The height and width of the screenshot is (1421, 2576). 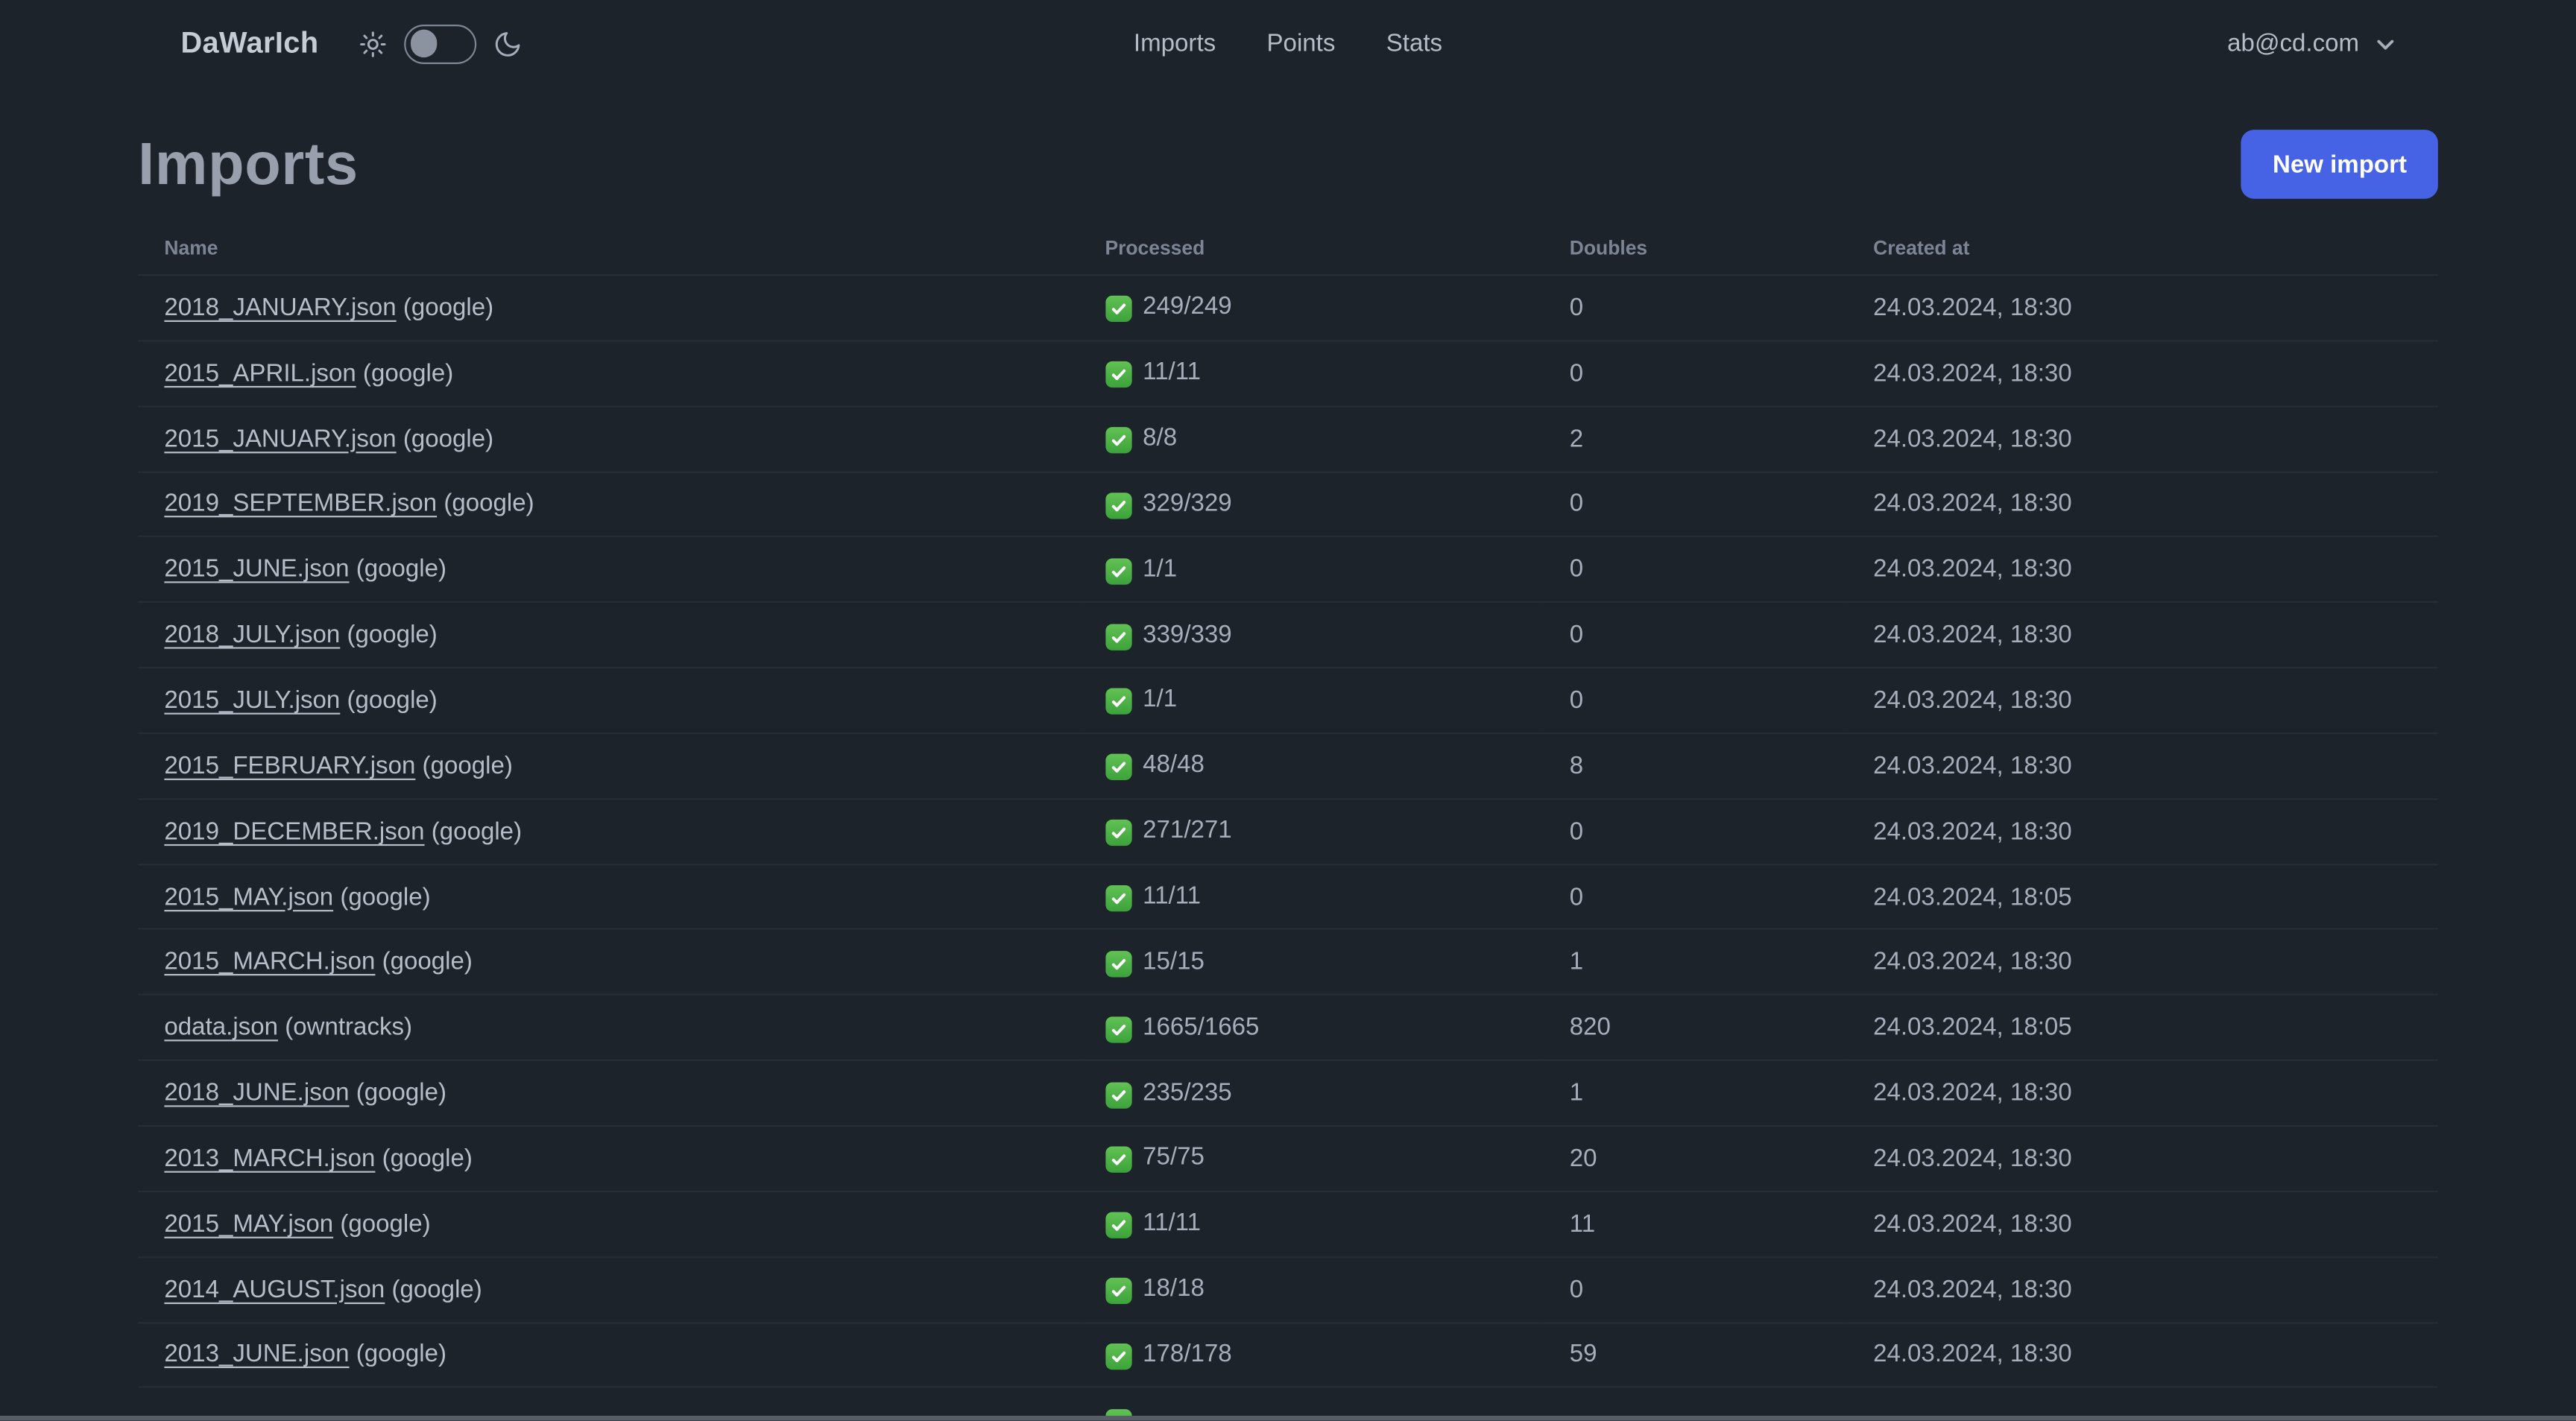 I want to click on navbar: DaWarIch Imports Points Stats ab@cd.com, so click(x=1288, y=43).